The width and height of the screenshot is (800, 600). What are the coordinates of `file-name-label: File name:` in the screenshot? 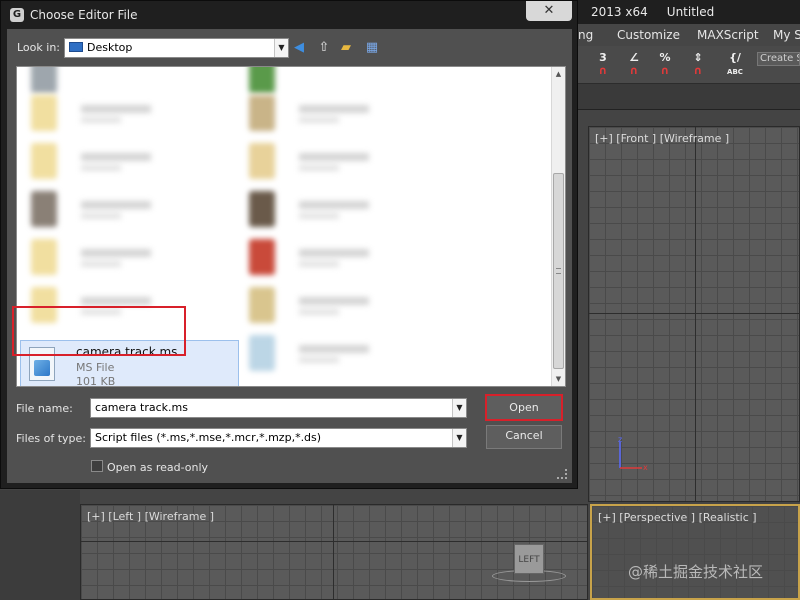 It's located at (44, 408).